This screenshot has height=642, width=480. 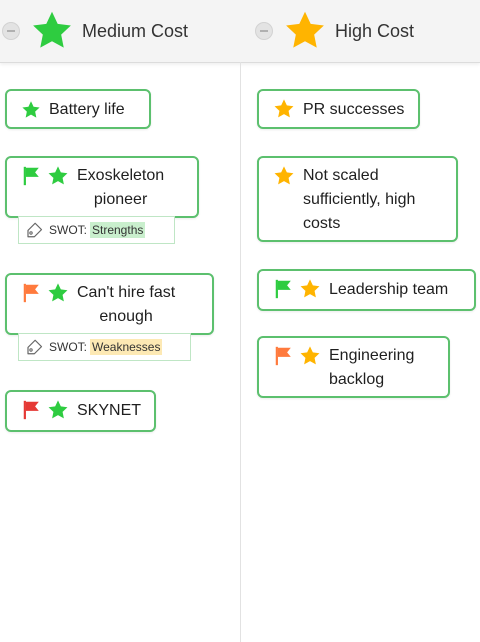 I want to click on board-header: Medium Cost High Cost, so click(x=240, y=31).